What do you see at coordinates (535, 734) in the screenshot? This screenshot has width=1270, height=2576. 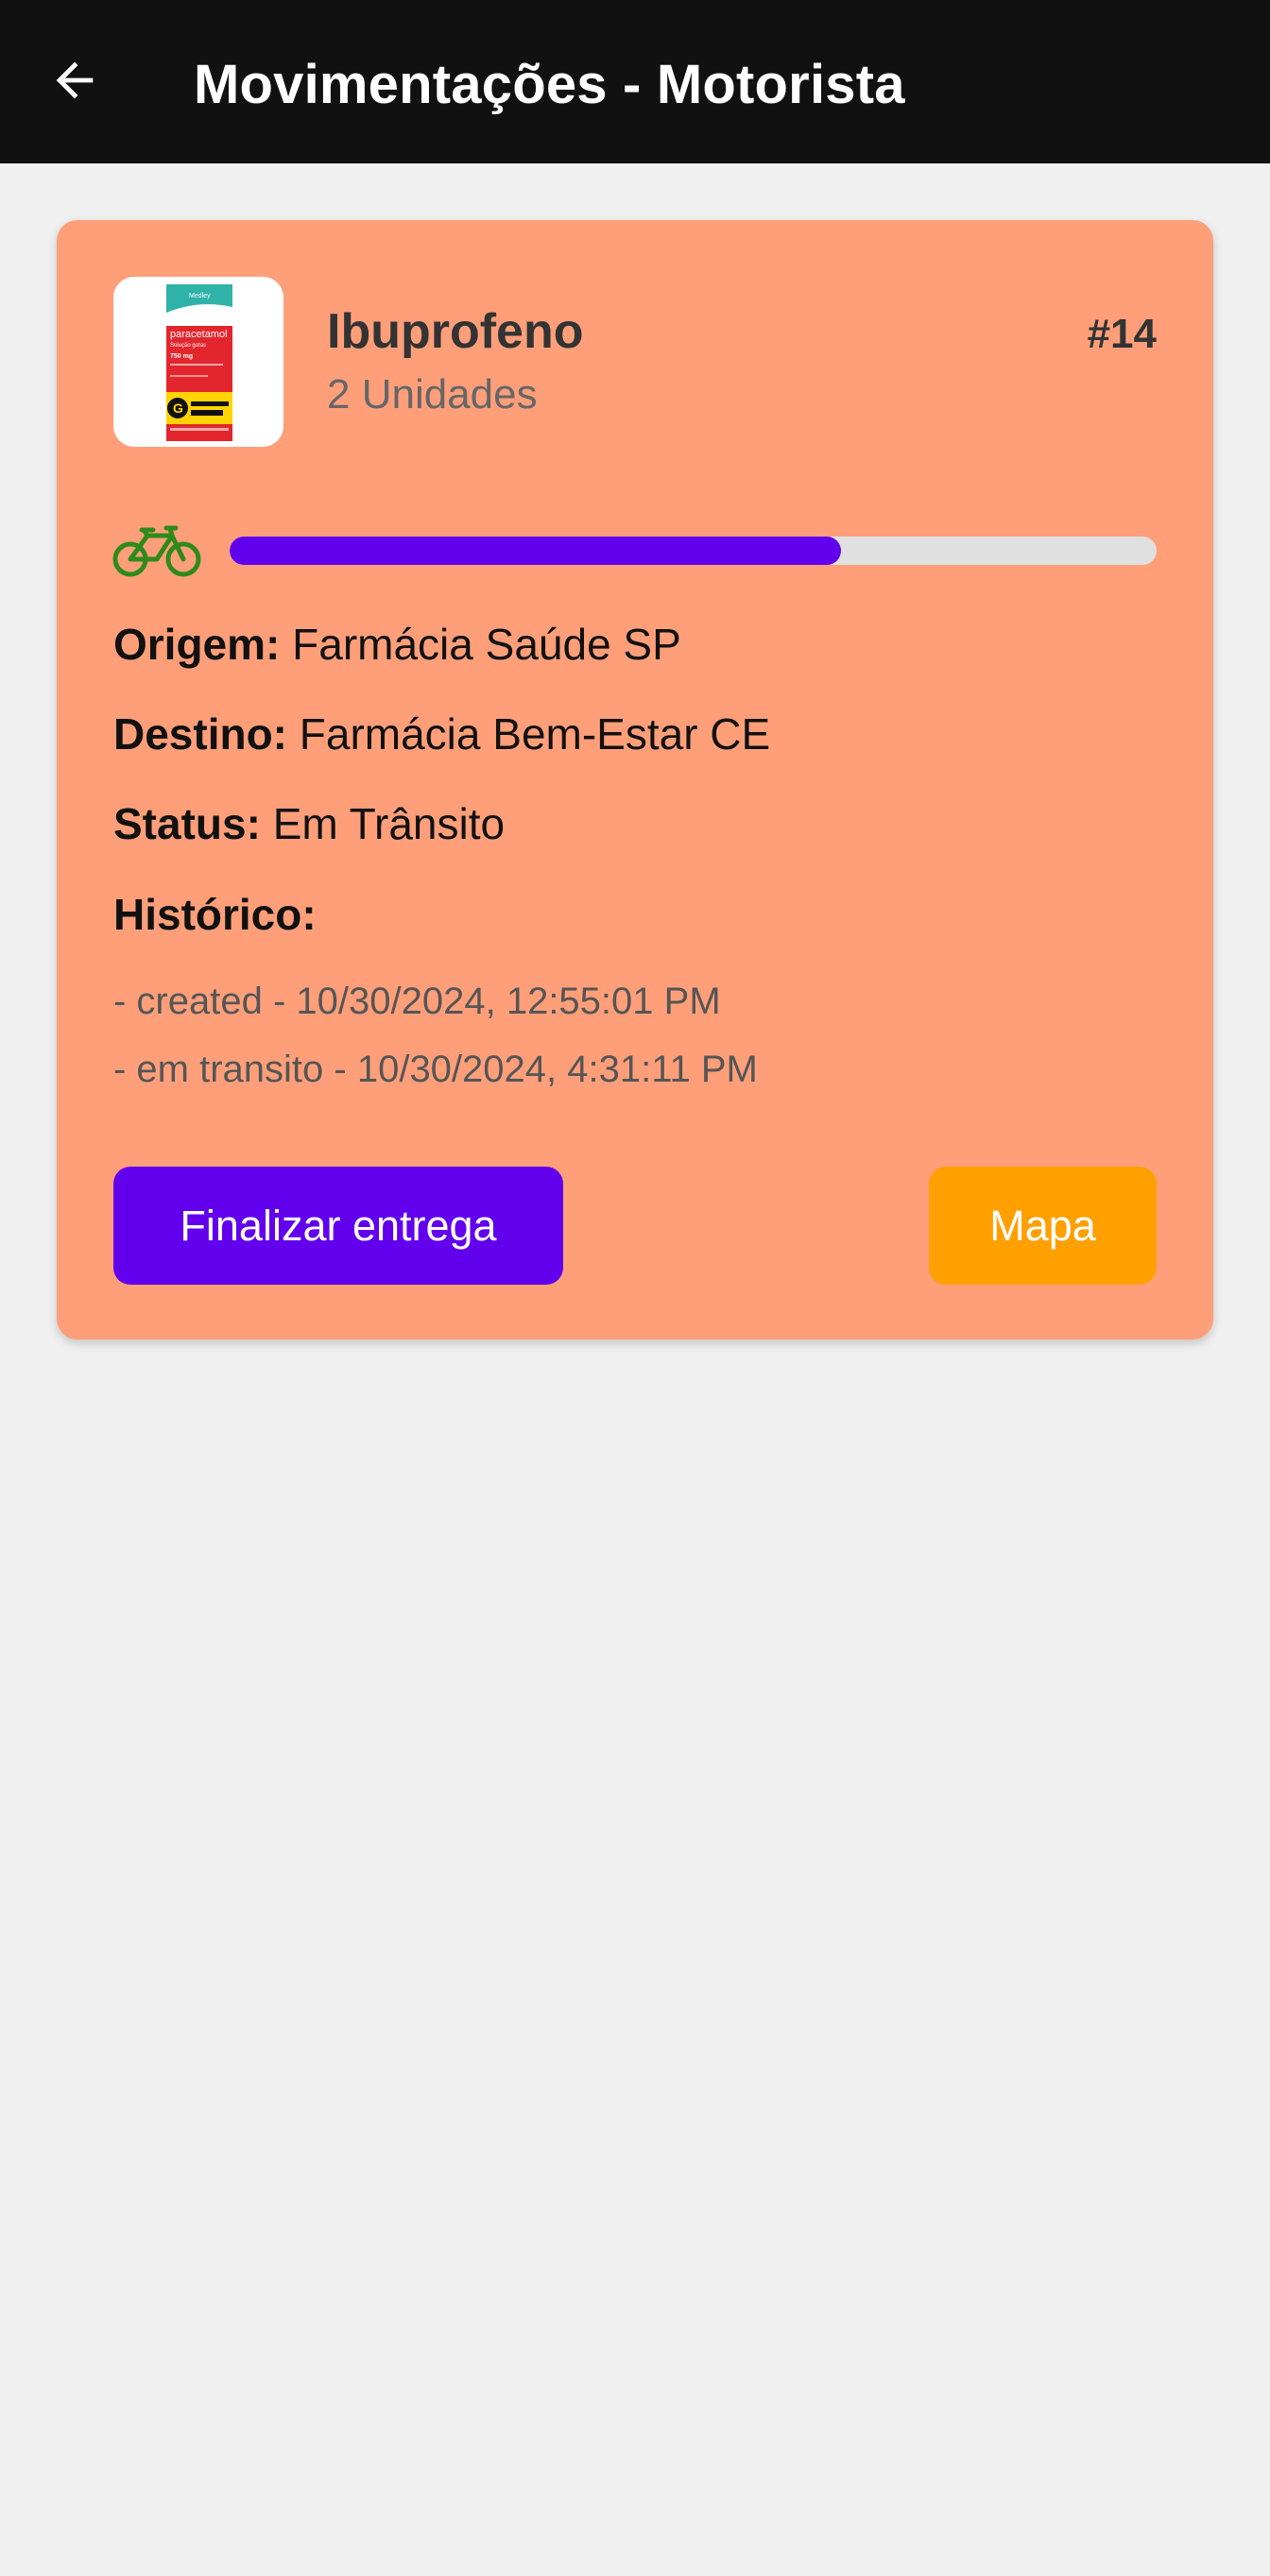 I see `destination-value: Farmácia Bem-Estar CE` at bounding box center [535, 734].